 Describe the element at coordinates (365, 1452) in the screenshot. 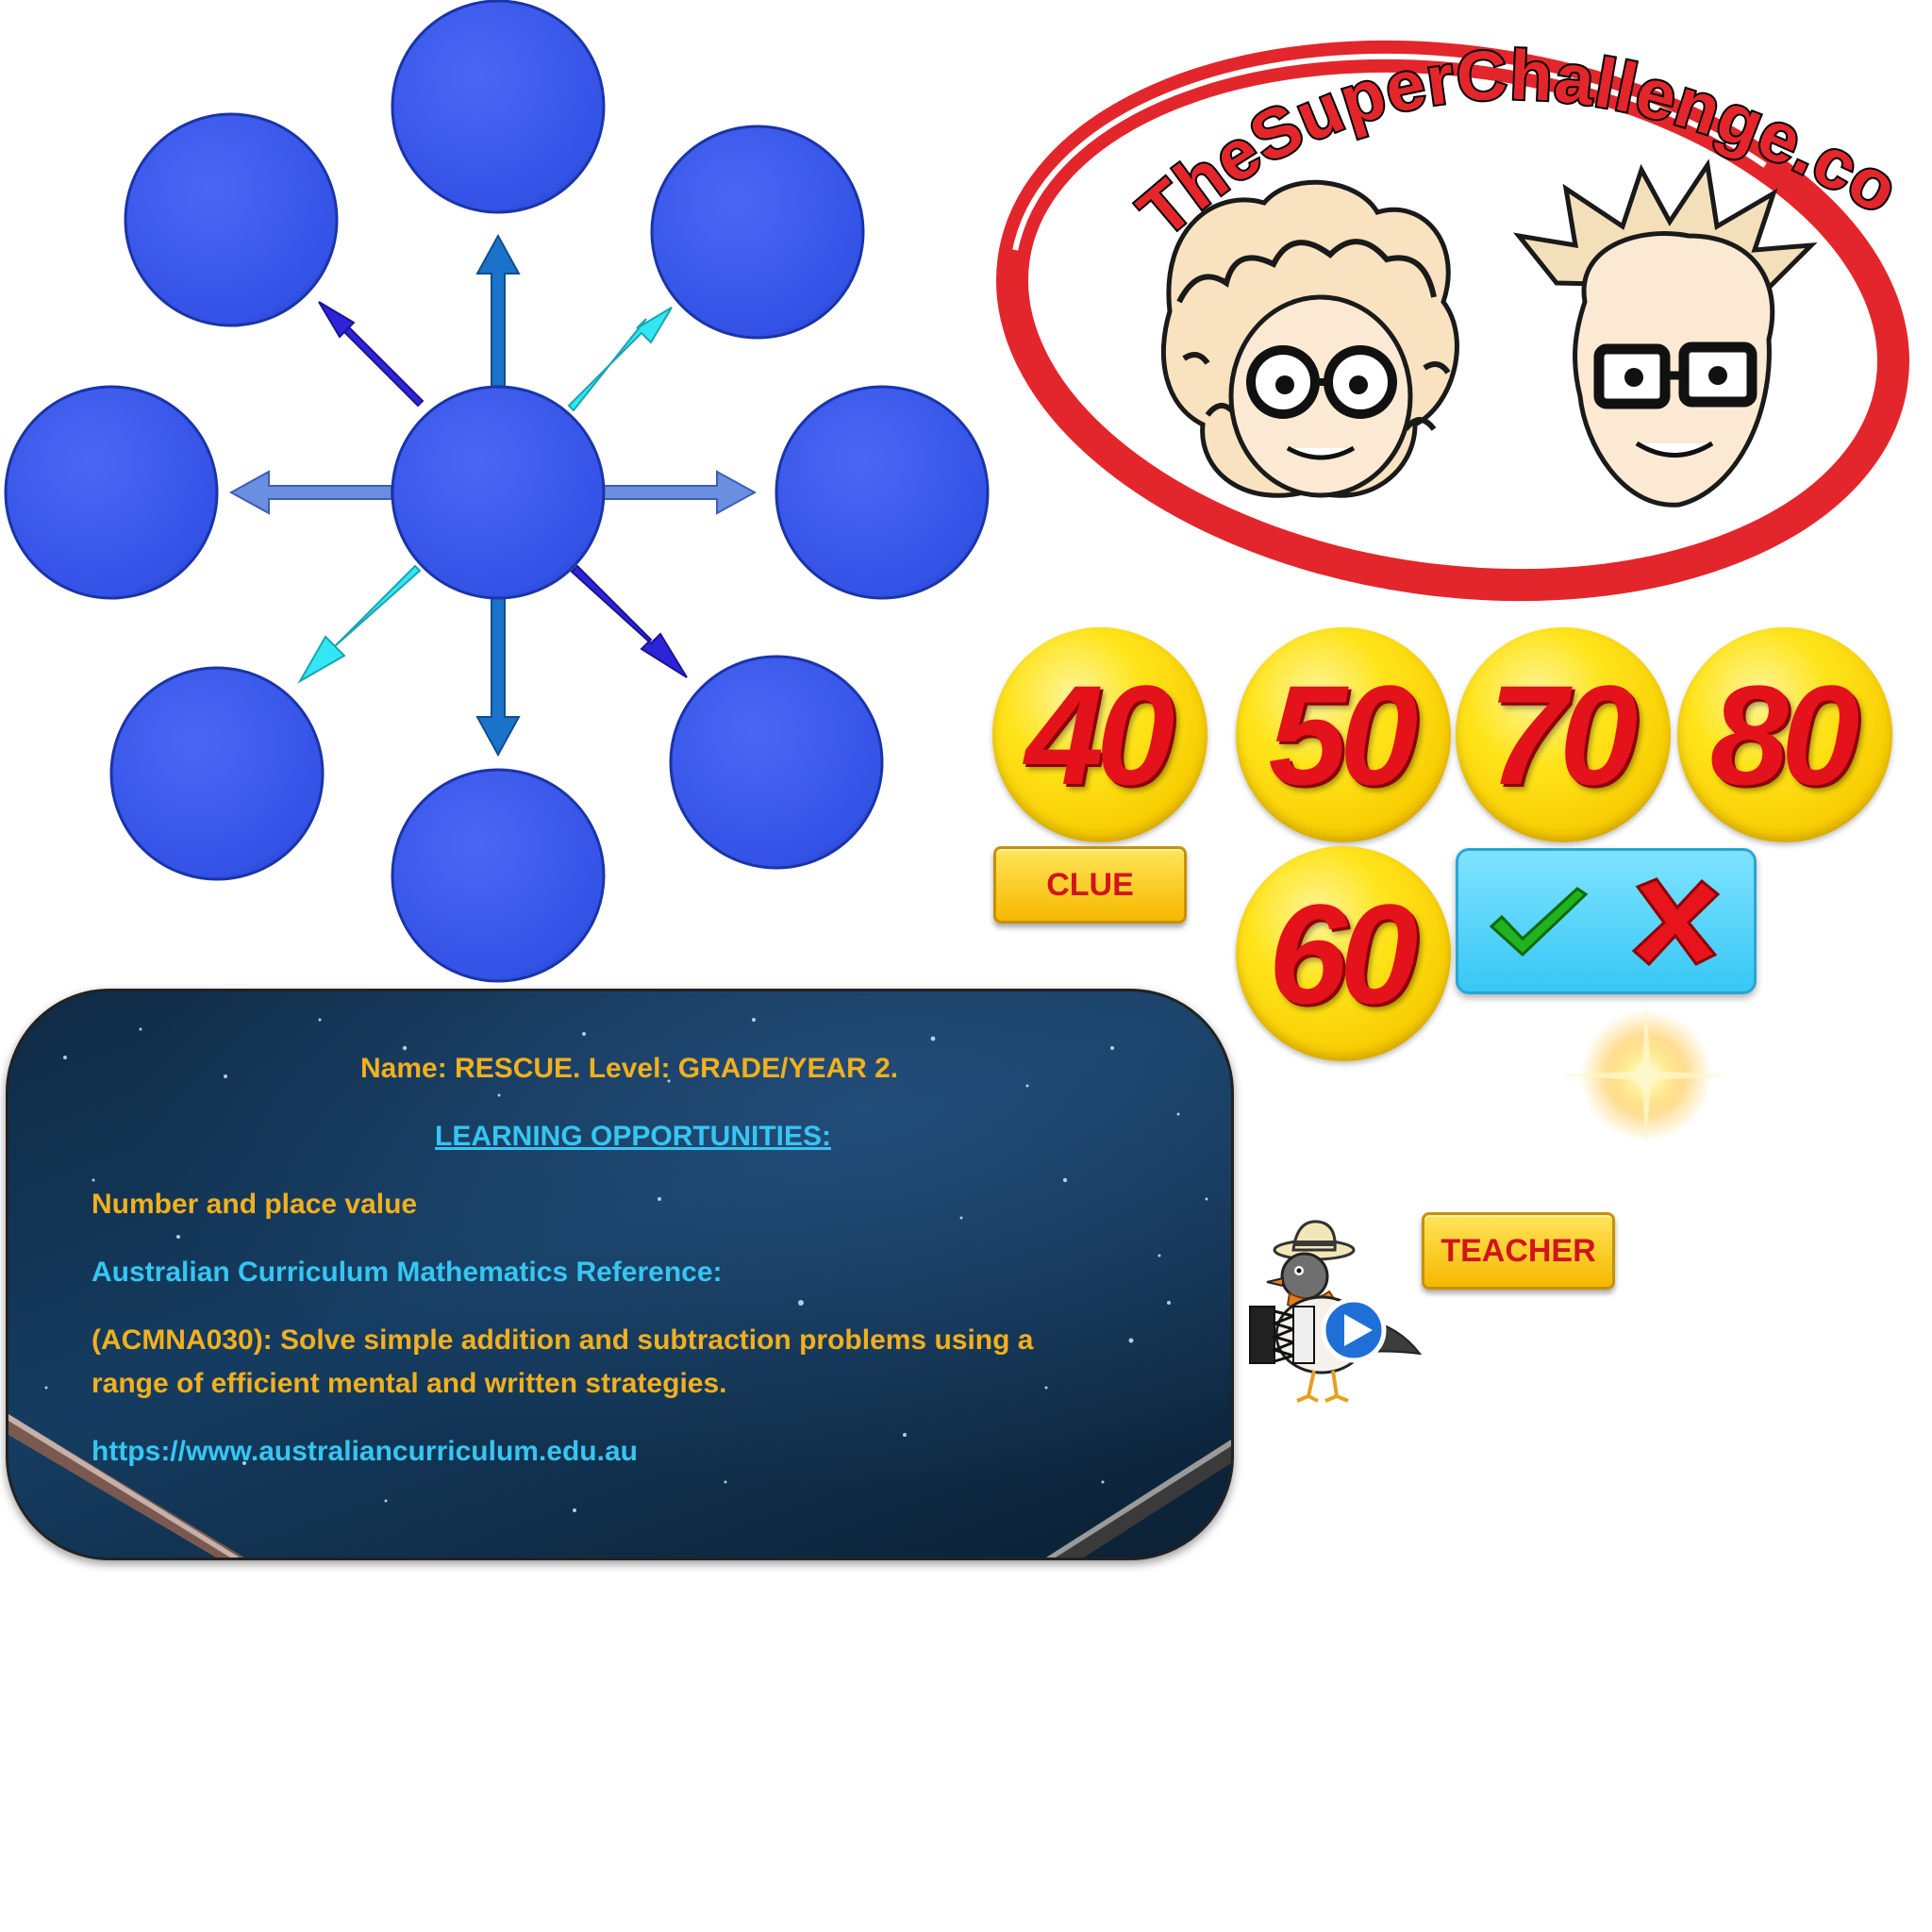

I see `info-link: https://www.australiancurriculum.edu.au` at that location.